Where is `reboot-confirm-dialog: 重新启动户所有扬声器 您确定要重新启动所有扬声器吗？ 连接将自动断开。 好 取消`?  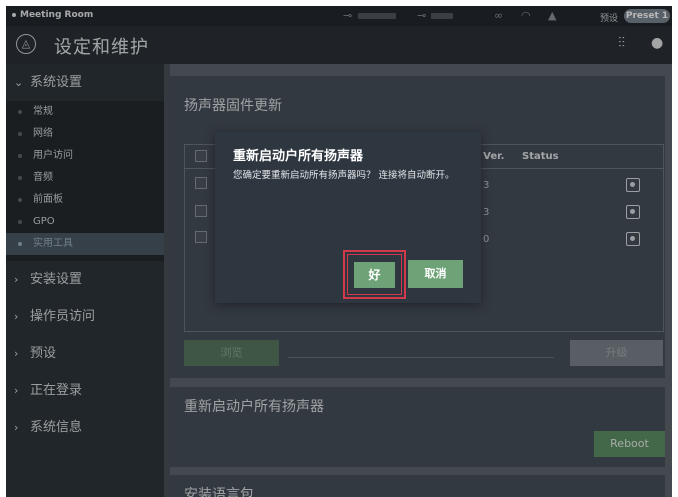
reboot-confirm-dialog: 重新启动户所有扬声器 您确定要重新启动所有扬声器吗？ 连接将自动断开。 好 取消 is located at coordinates (348, 217).